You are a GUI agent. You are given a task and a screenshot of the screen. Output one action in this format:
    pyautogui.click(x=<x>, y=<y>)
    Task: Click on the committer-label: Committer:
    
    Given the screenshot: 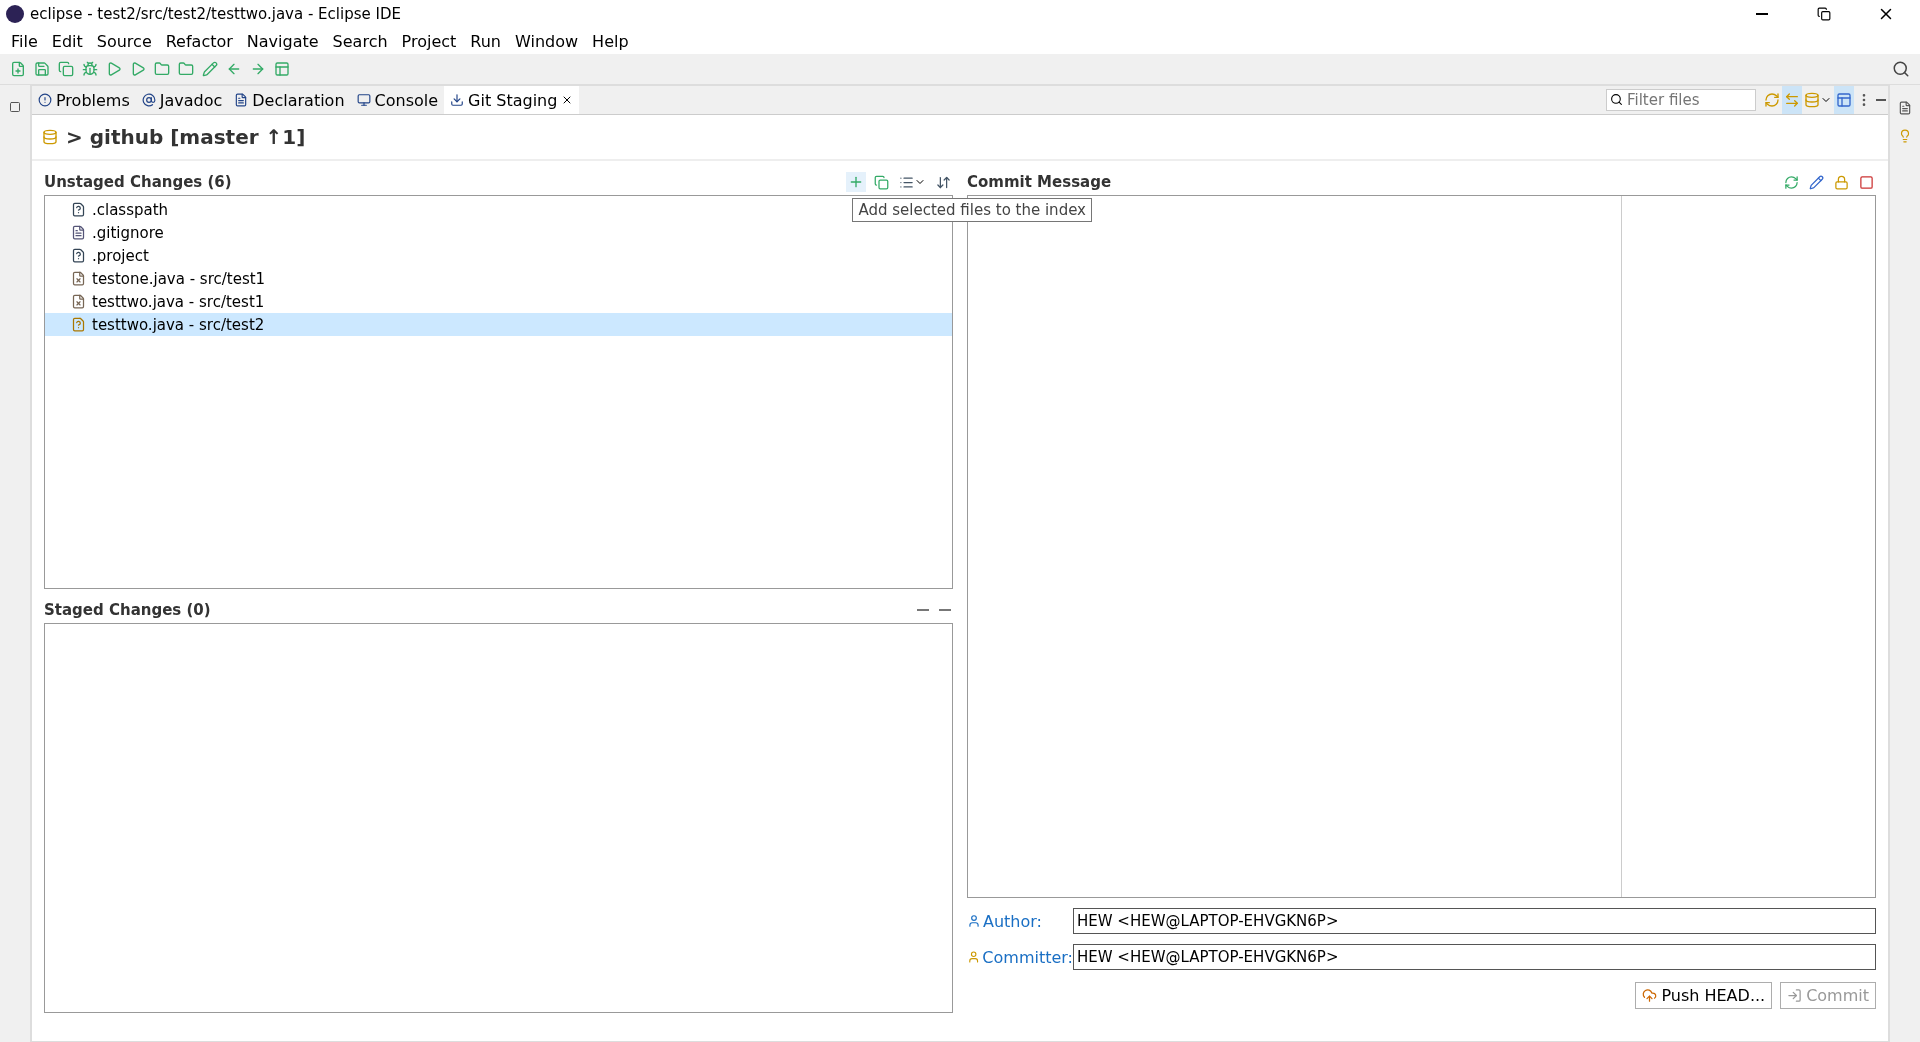 What is the action you would take?
    pyautogui.click(x=1027, y=957)
    